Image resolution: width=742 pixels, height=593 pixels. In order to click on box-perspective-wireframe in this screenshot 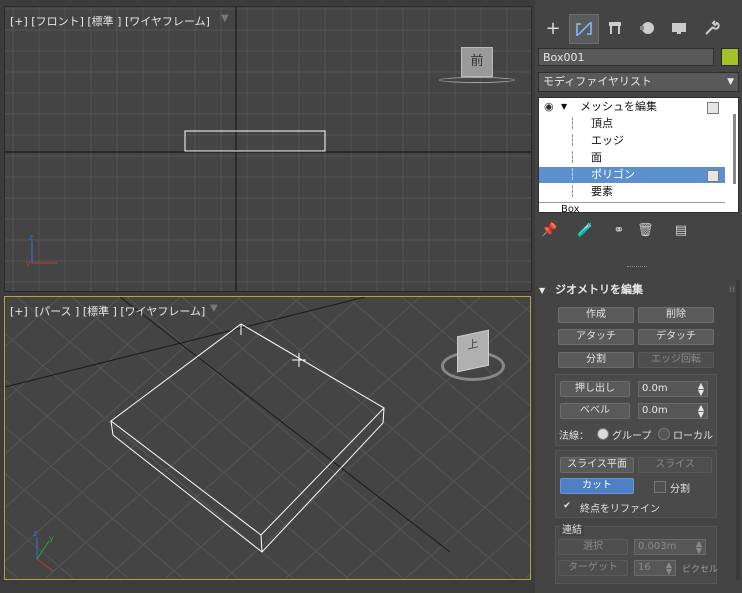, I will do `click(247, 438)`.